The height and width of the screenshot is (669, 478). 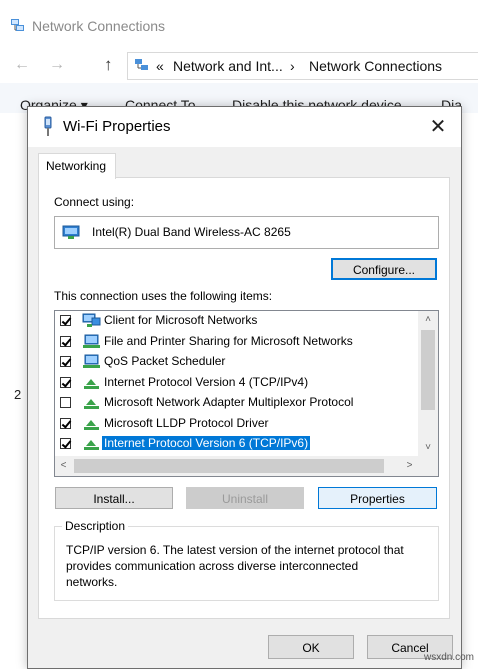 What do you see at coordinates (94, 202) in the screenshot?
I see `connect-using-label: Connect using:` at bounding box center [94, 202].